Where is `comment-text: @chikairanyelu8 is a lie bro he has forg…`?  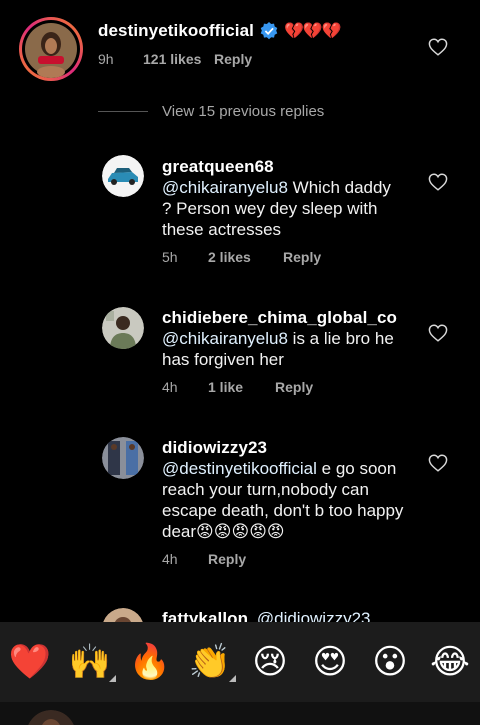
comment-text: @chikairanyelu8 is a lie bro he has forg… is located at coordinates (284, 349).